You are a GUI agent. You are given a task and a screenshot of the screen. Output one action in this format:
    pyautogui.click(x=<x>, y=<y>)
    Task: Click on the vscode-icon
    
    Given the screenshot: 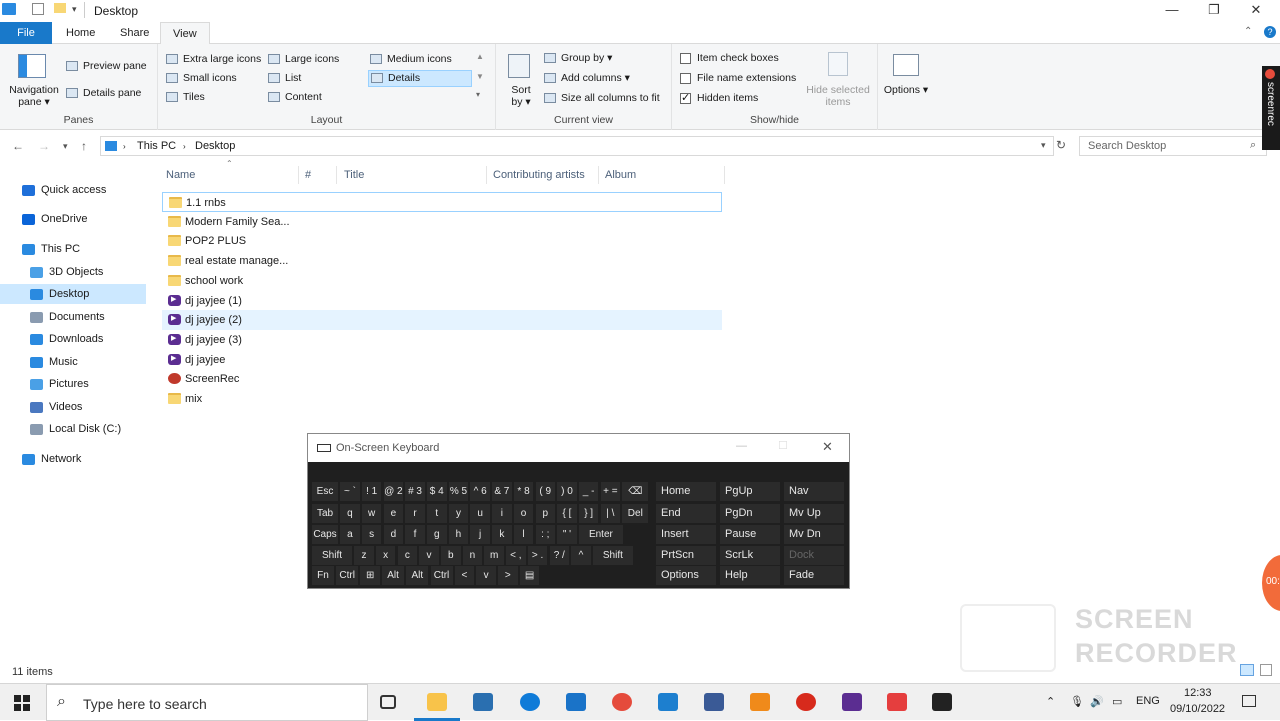 What is the action you would take?
    pyautogui.click(x=668, y=702)
    